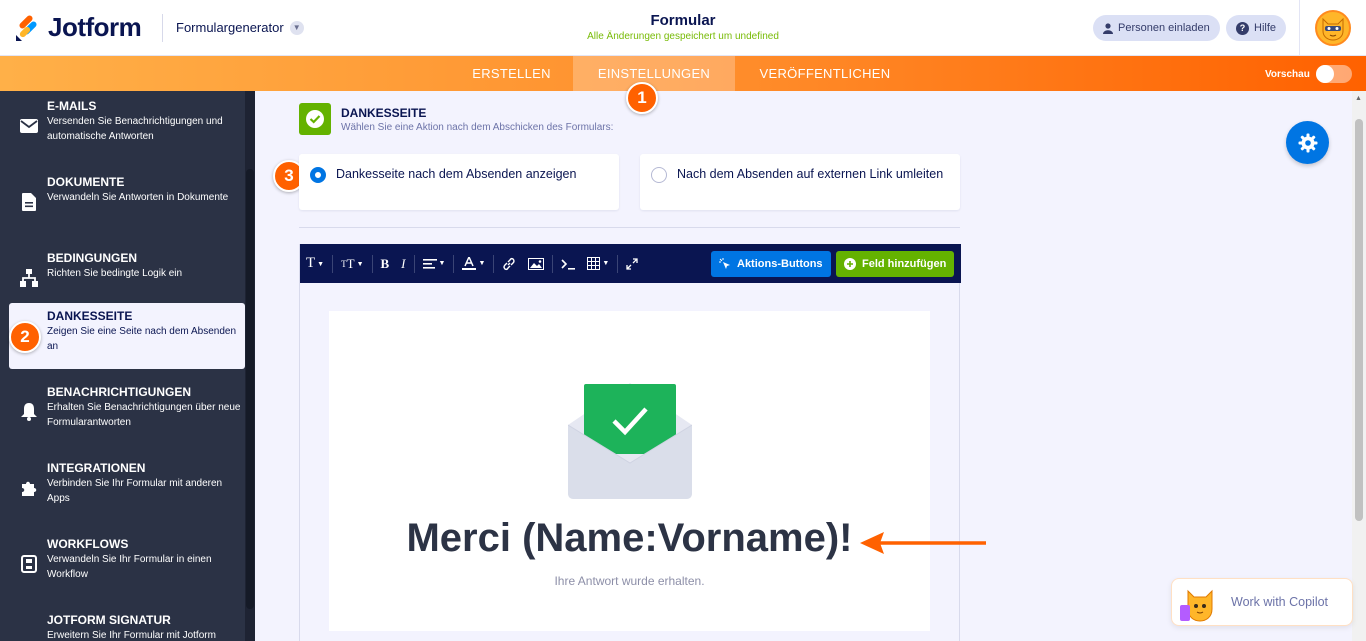 Image resolution: width=1366 pixels, height=641 pixels. I want to click on action-buttons-button: Aktions-Buttons, so click(771, 264).